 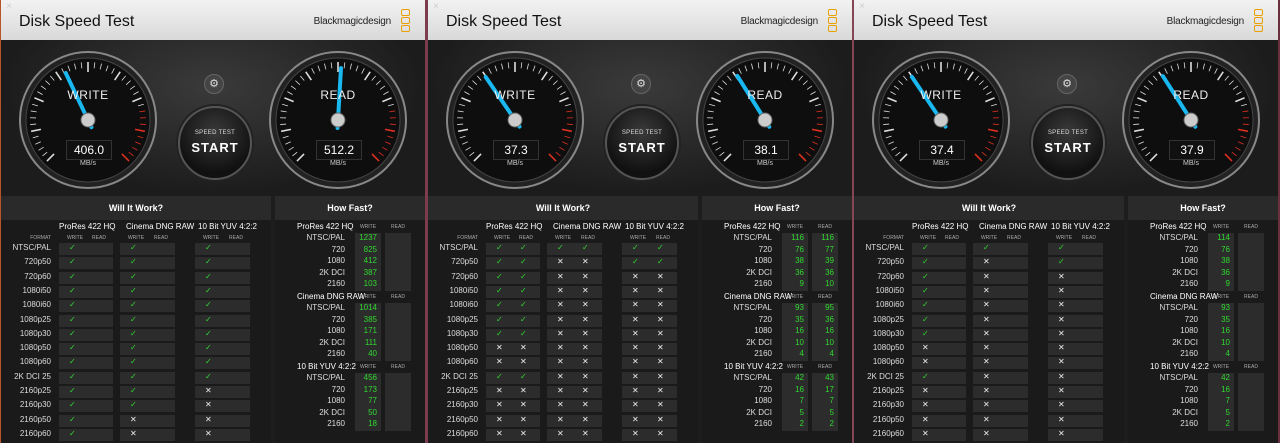 What do you see at coordinates (35, 362) in the screenshot?
I see `format-name: 1080p60` at bounding box center [35, 362].